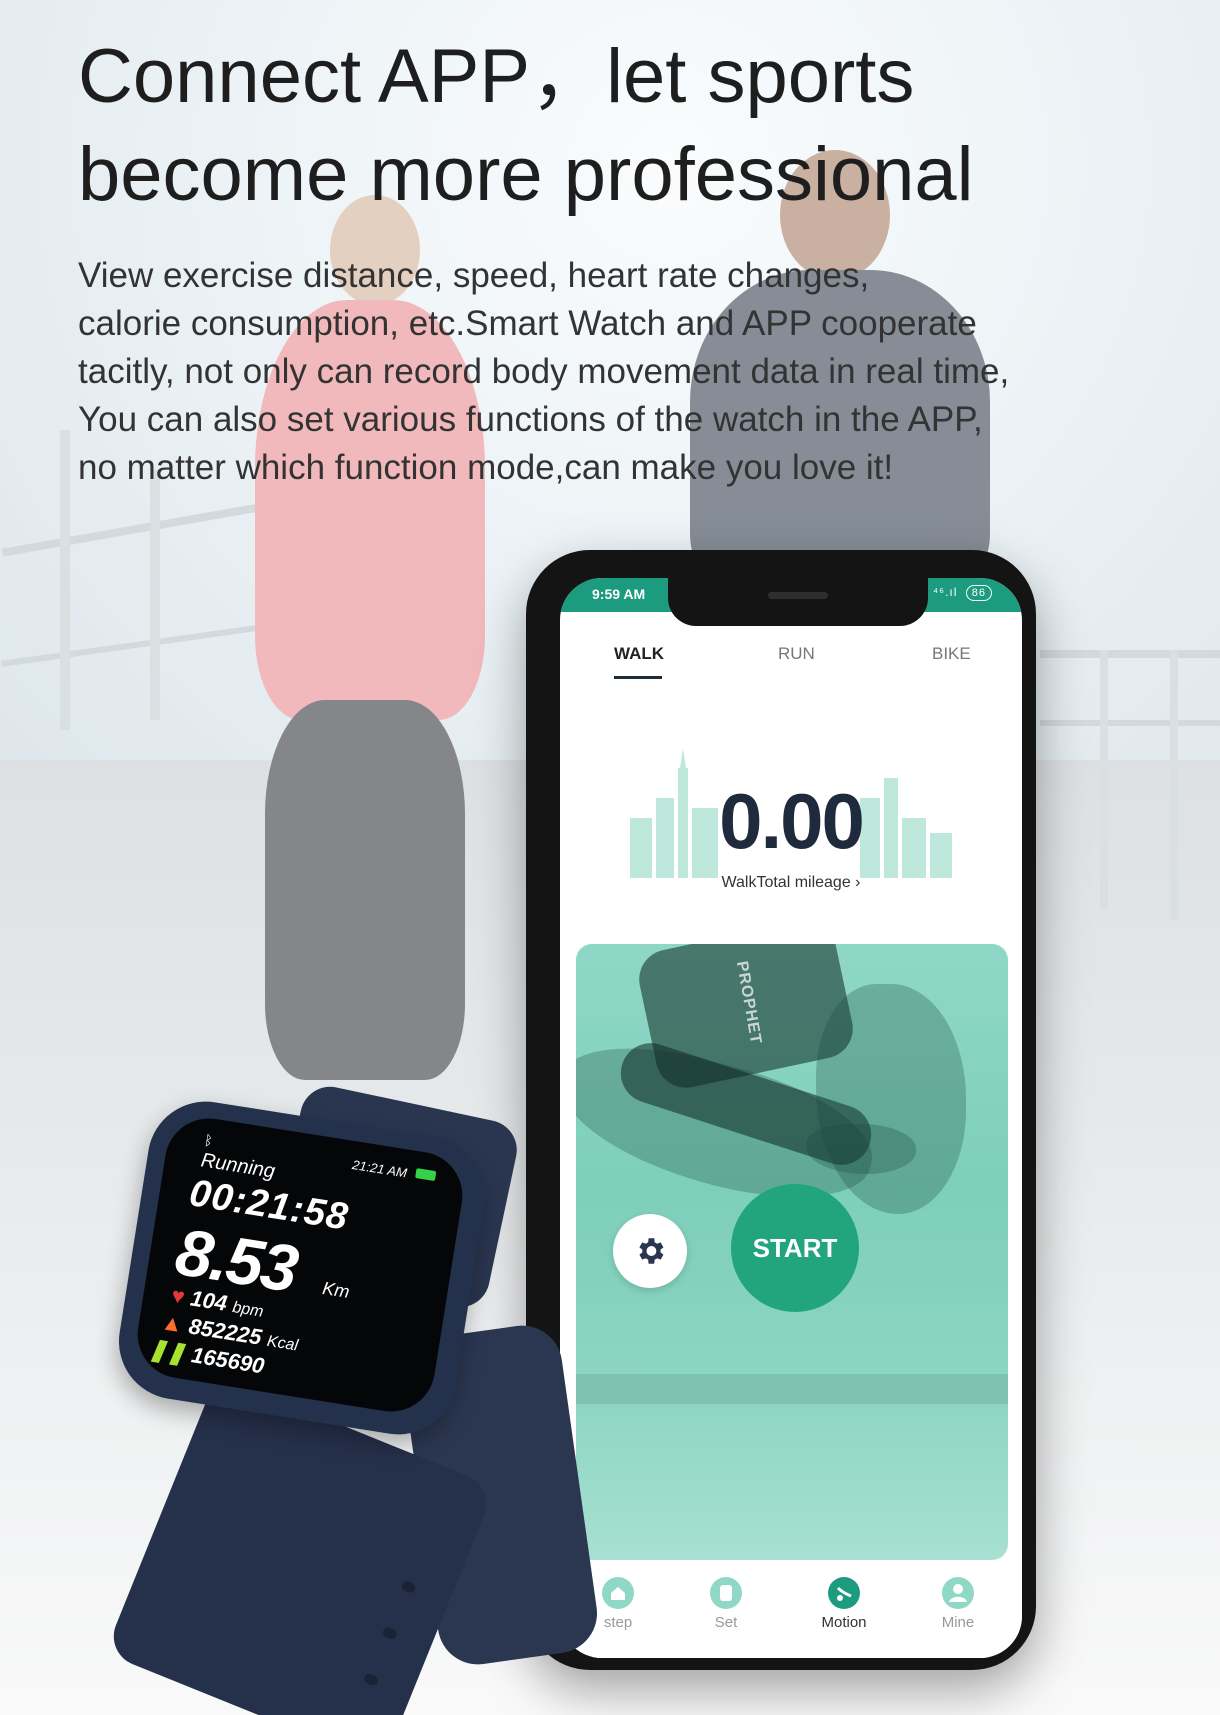 This screenshot has height=1715, width=1220. I want to click on mileage-summary: 0.00 WalkTotal mileage ›, so click(791, 808).